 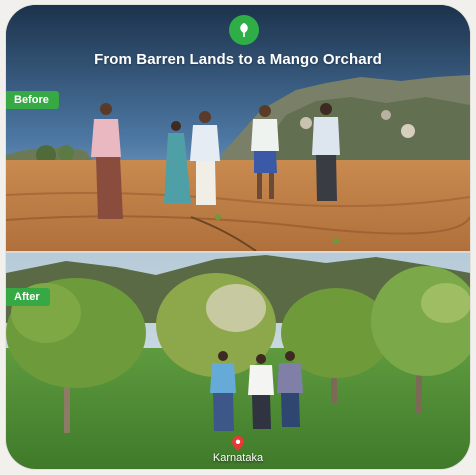 What do you see at coordinates (32, 100) in the screenshot?
I see `before-tag: Before` at bounding box center [32, 100].